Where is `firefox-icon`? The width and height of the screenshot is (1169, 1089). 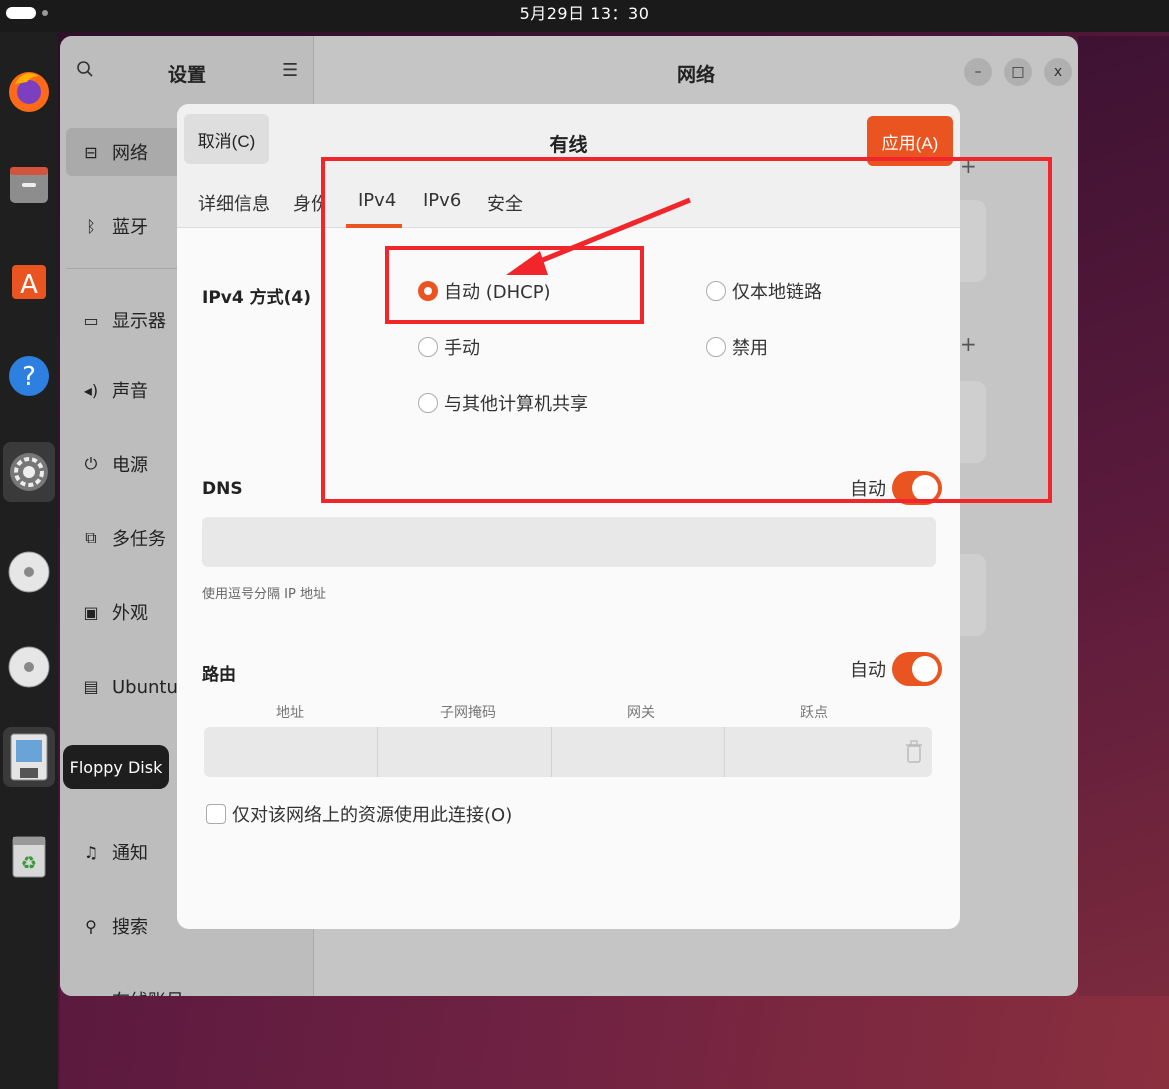 firefox-icon is located at coordinates (29, 92).